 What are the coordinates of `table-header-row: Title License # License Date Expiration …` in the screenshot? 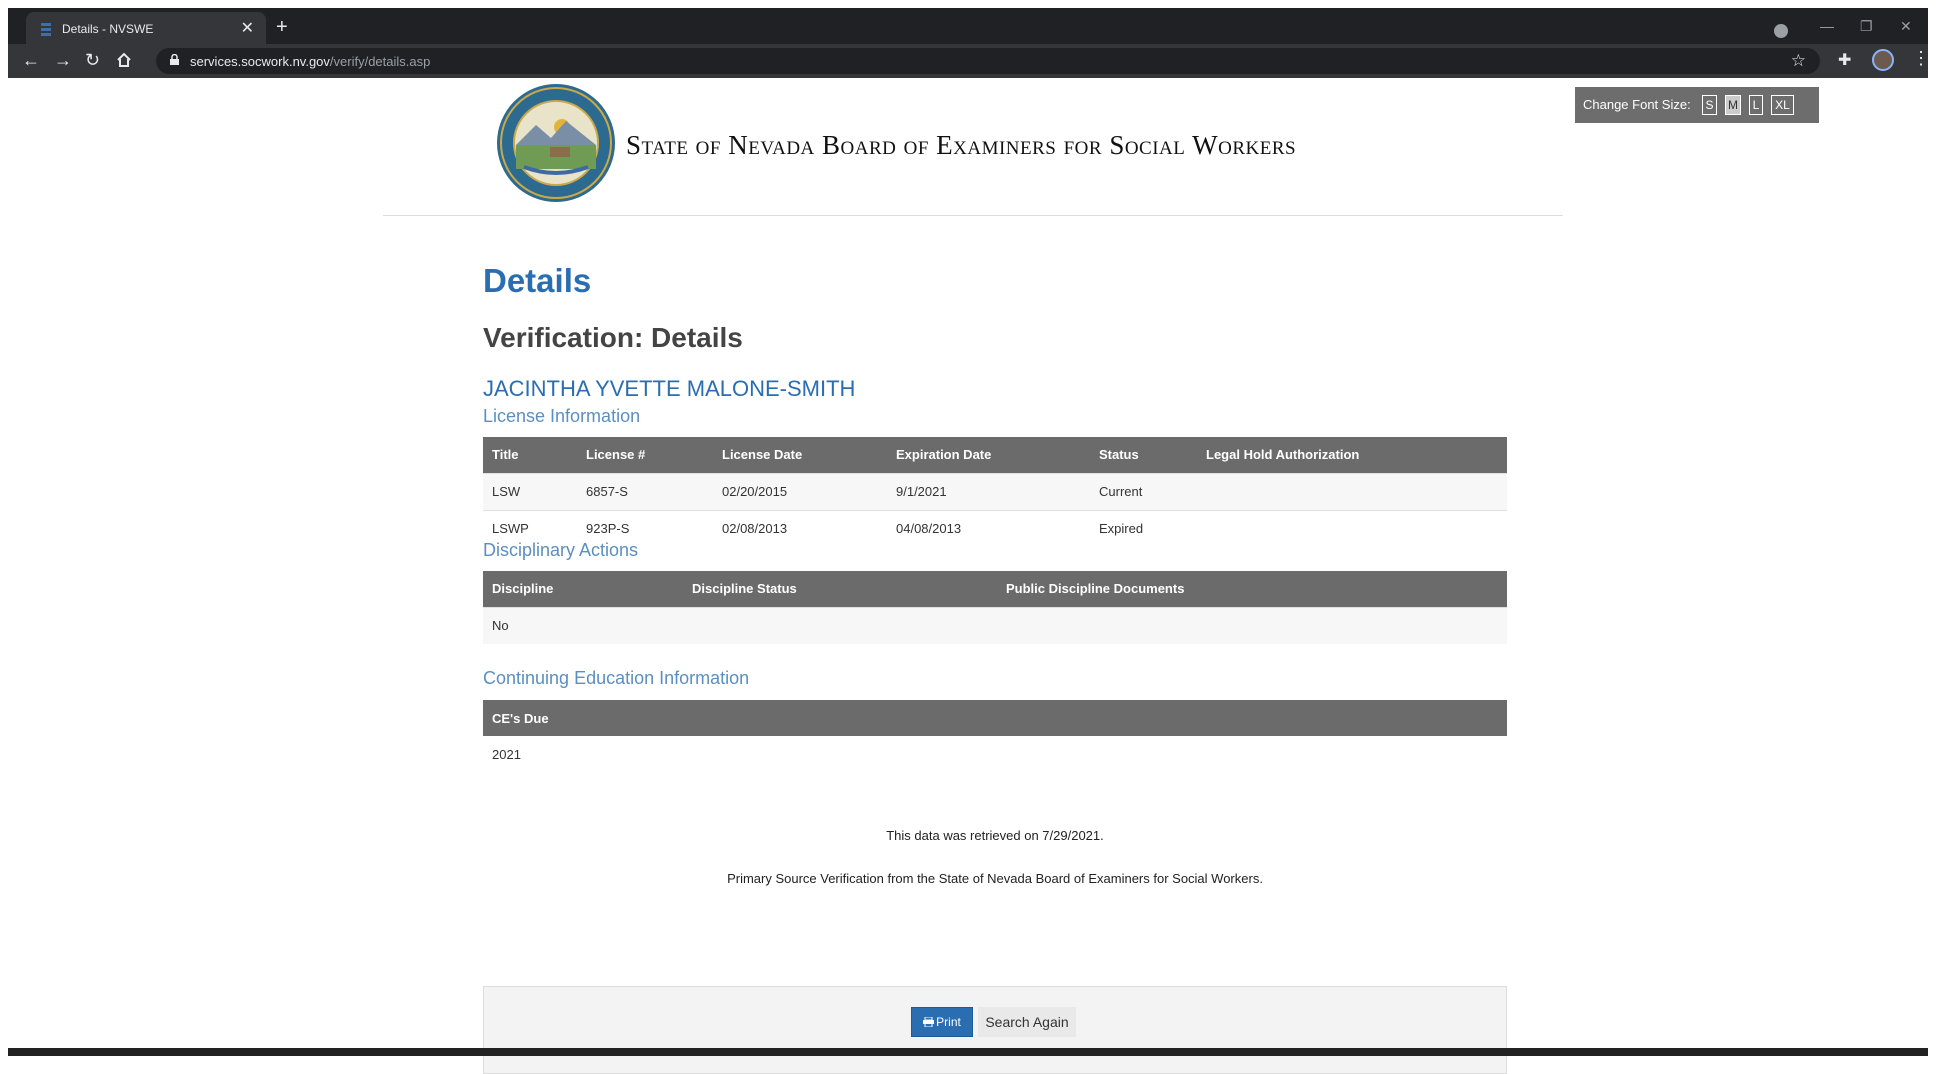 It's located at (995, 455).